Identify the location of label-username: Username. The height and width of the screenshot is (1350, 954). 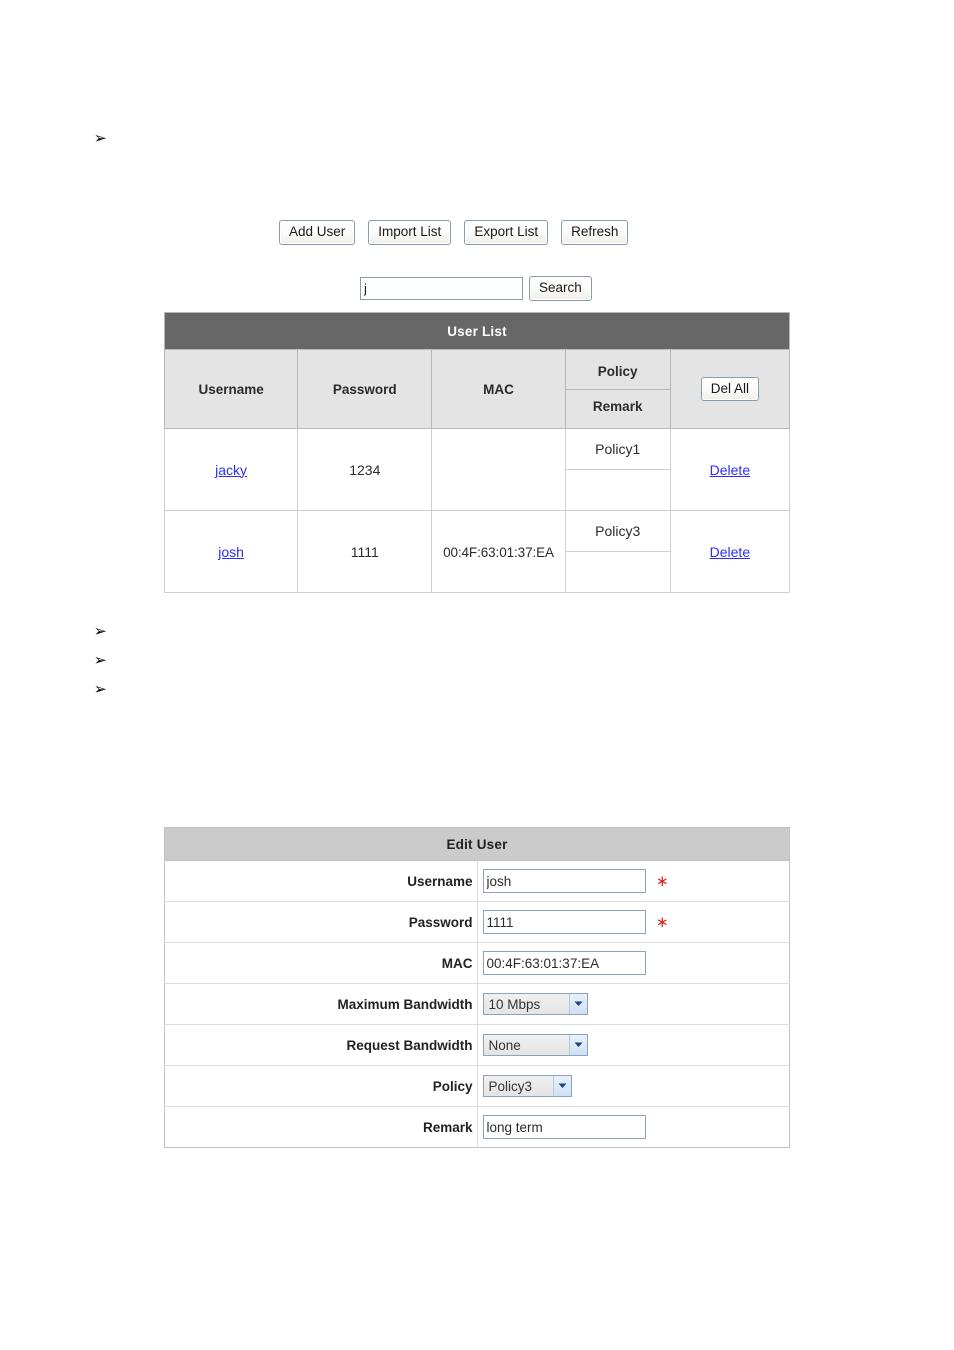
(321, 881).